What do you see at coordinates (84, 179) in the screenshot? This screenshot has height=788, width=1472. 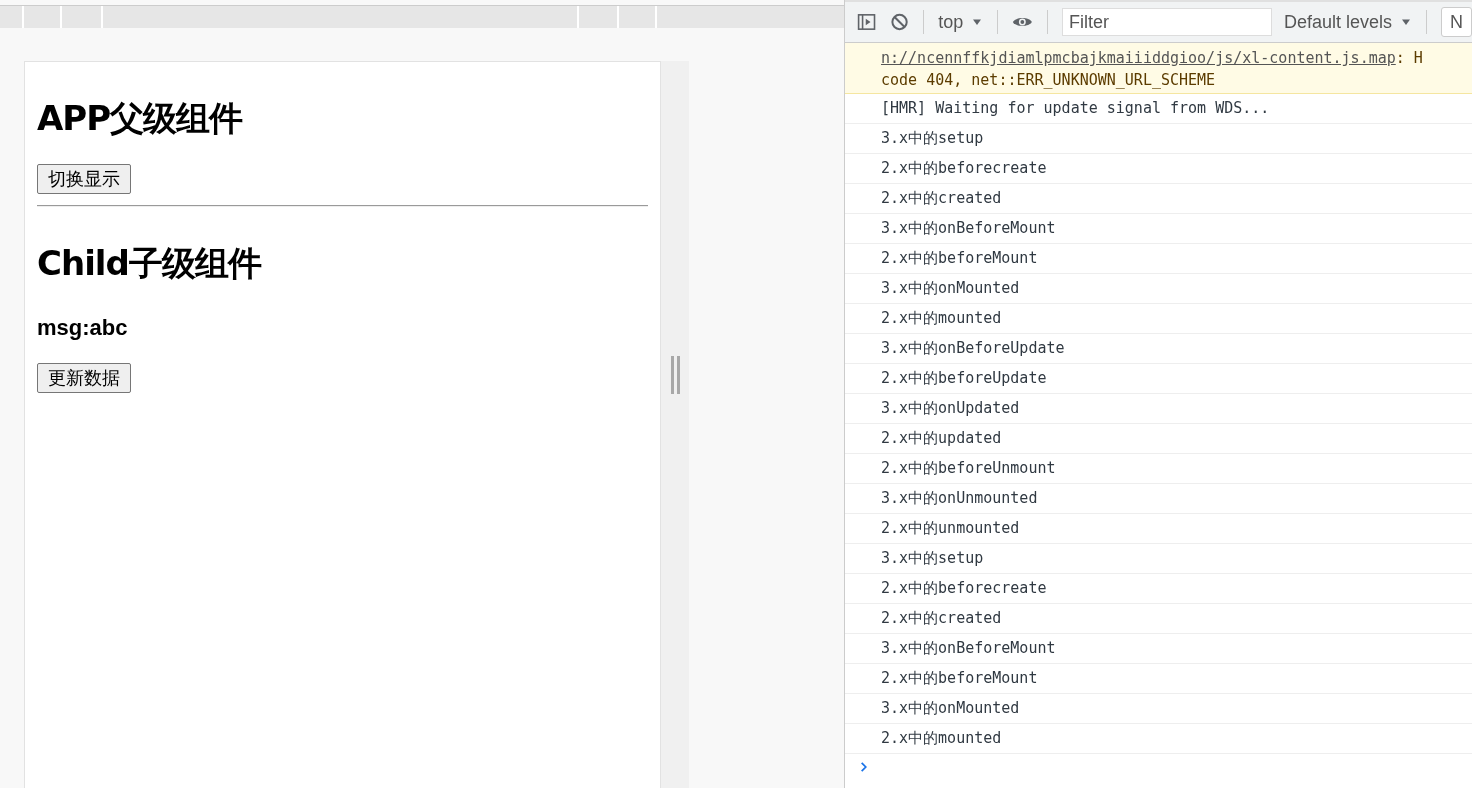 I see `toggle-button: 切换显示` at bounding box center [84, 179].